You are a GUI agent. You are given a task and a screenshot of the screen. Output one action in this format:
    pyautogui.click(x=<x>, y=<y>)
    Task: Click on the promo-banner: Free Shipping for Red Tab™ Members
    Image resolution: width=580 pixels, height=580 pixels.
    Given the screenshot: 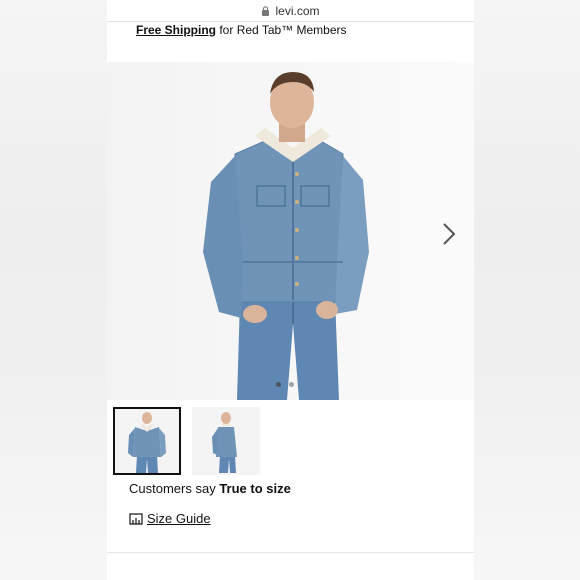 What is the action you would take?
    pyautogui.click(x=241, y=30)
    